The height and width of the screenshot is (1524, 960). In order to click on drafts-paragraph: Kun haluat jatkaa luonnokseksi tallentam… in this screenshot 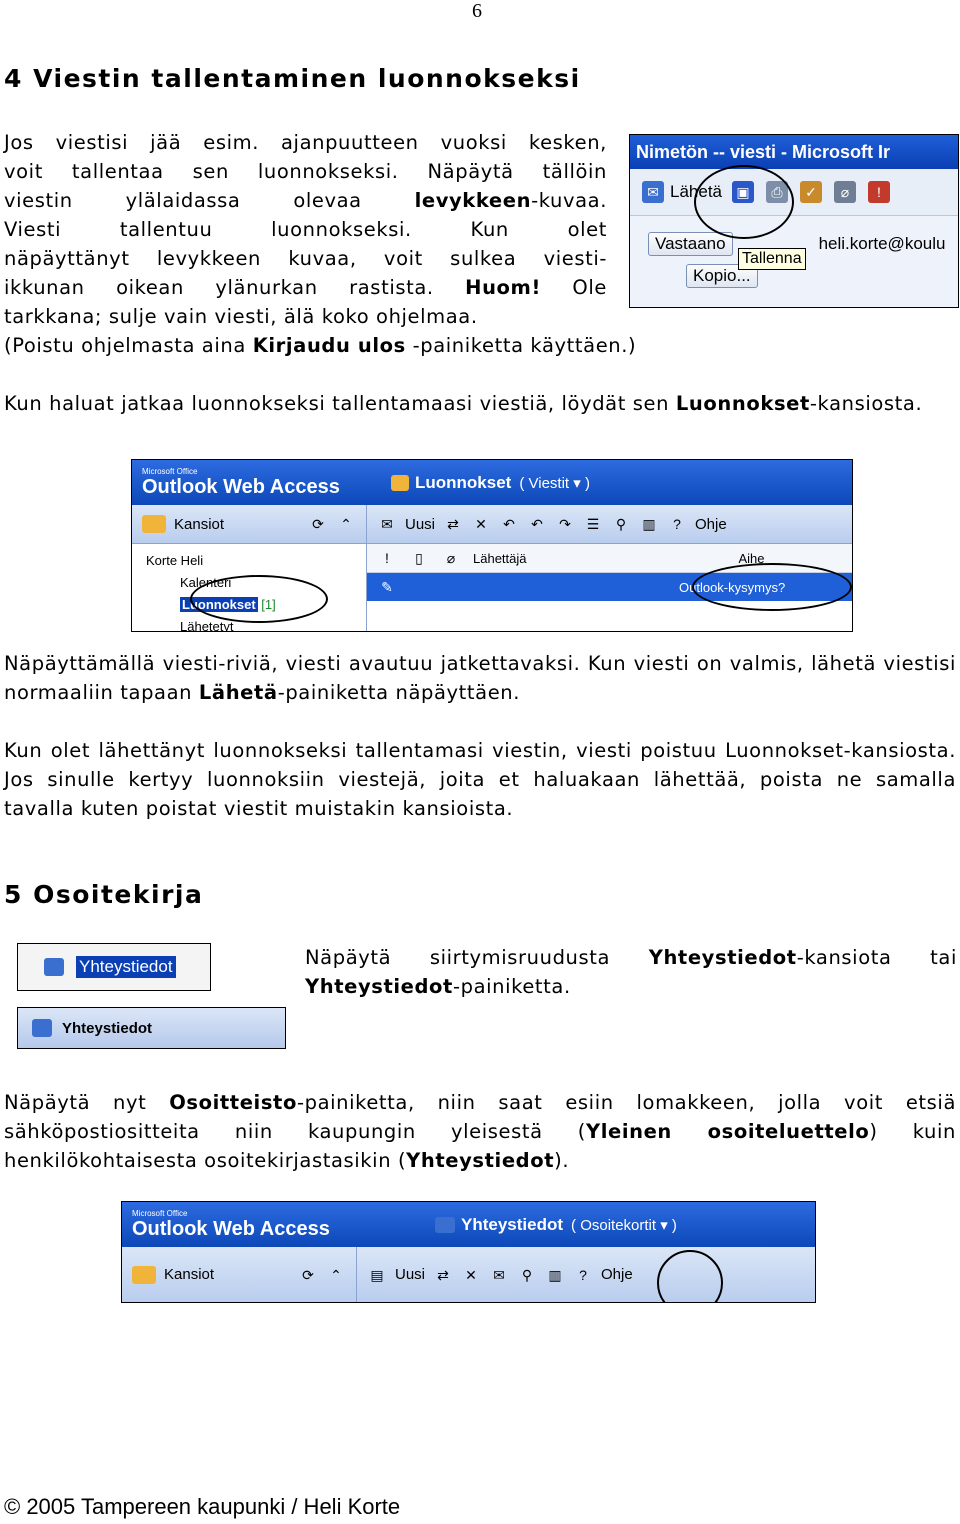, I will do `click(463, 403)`.